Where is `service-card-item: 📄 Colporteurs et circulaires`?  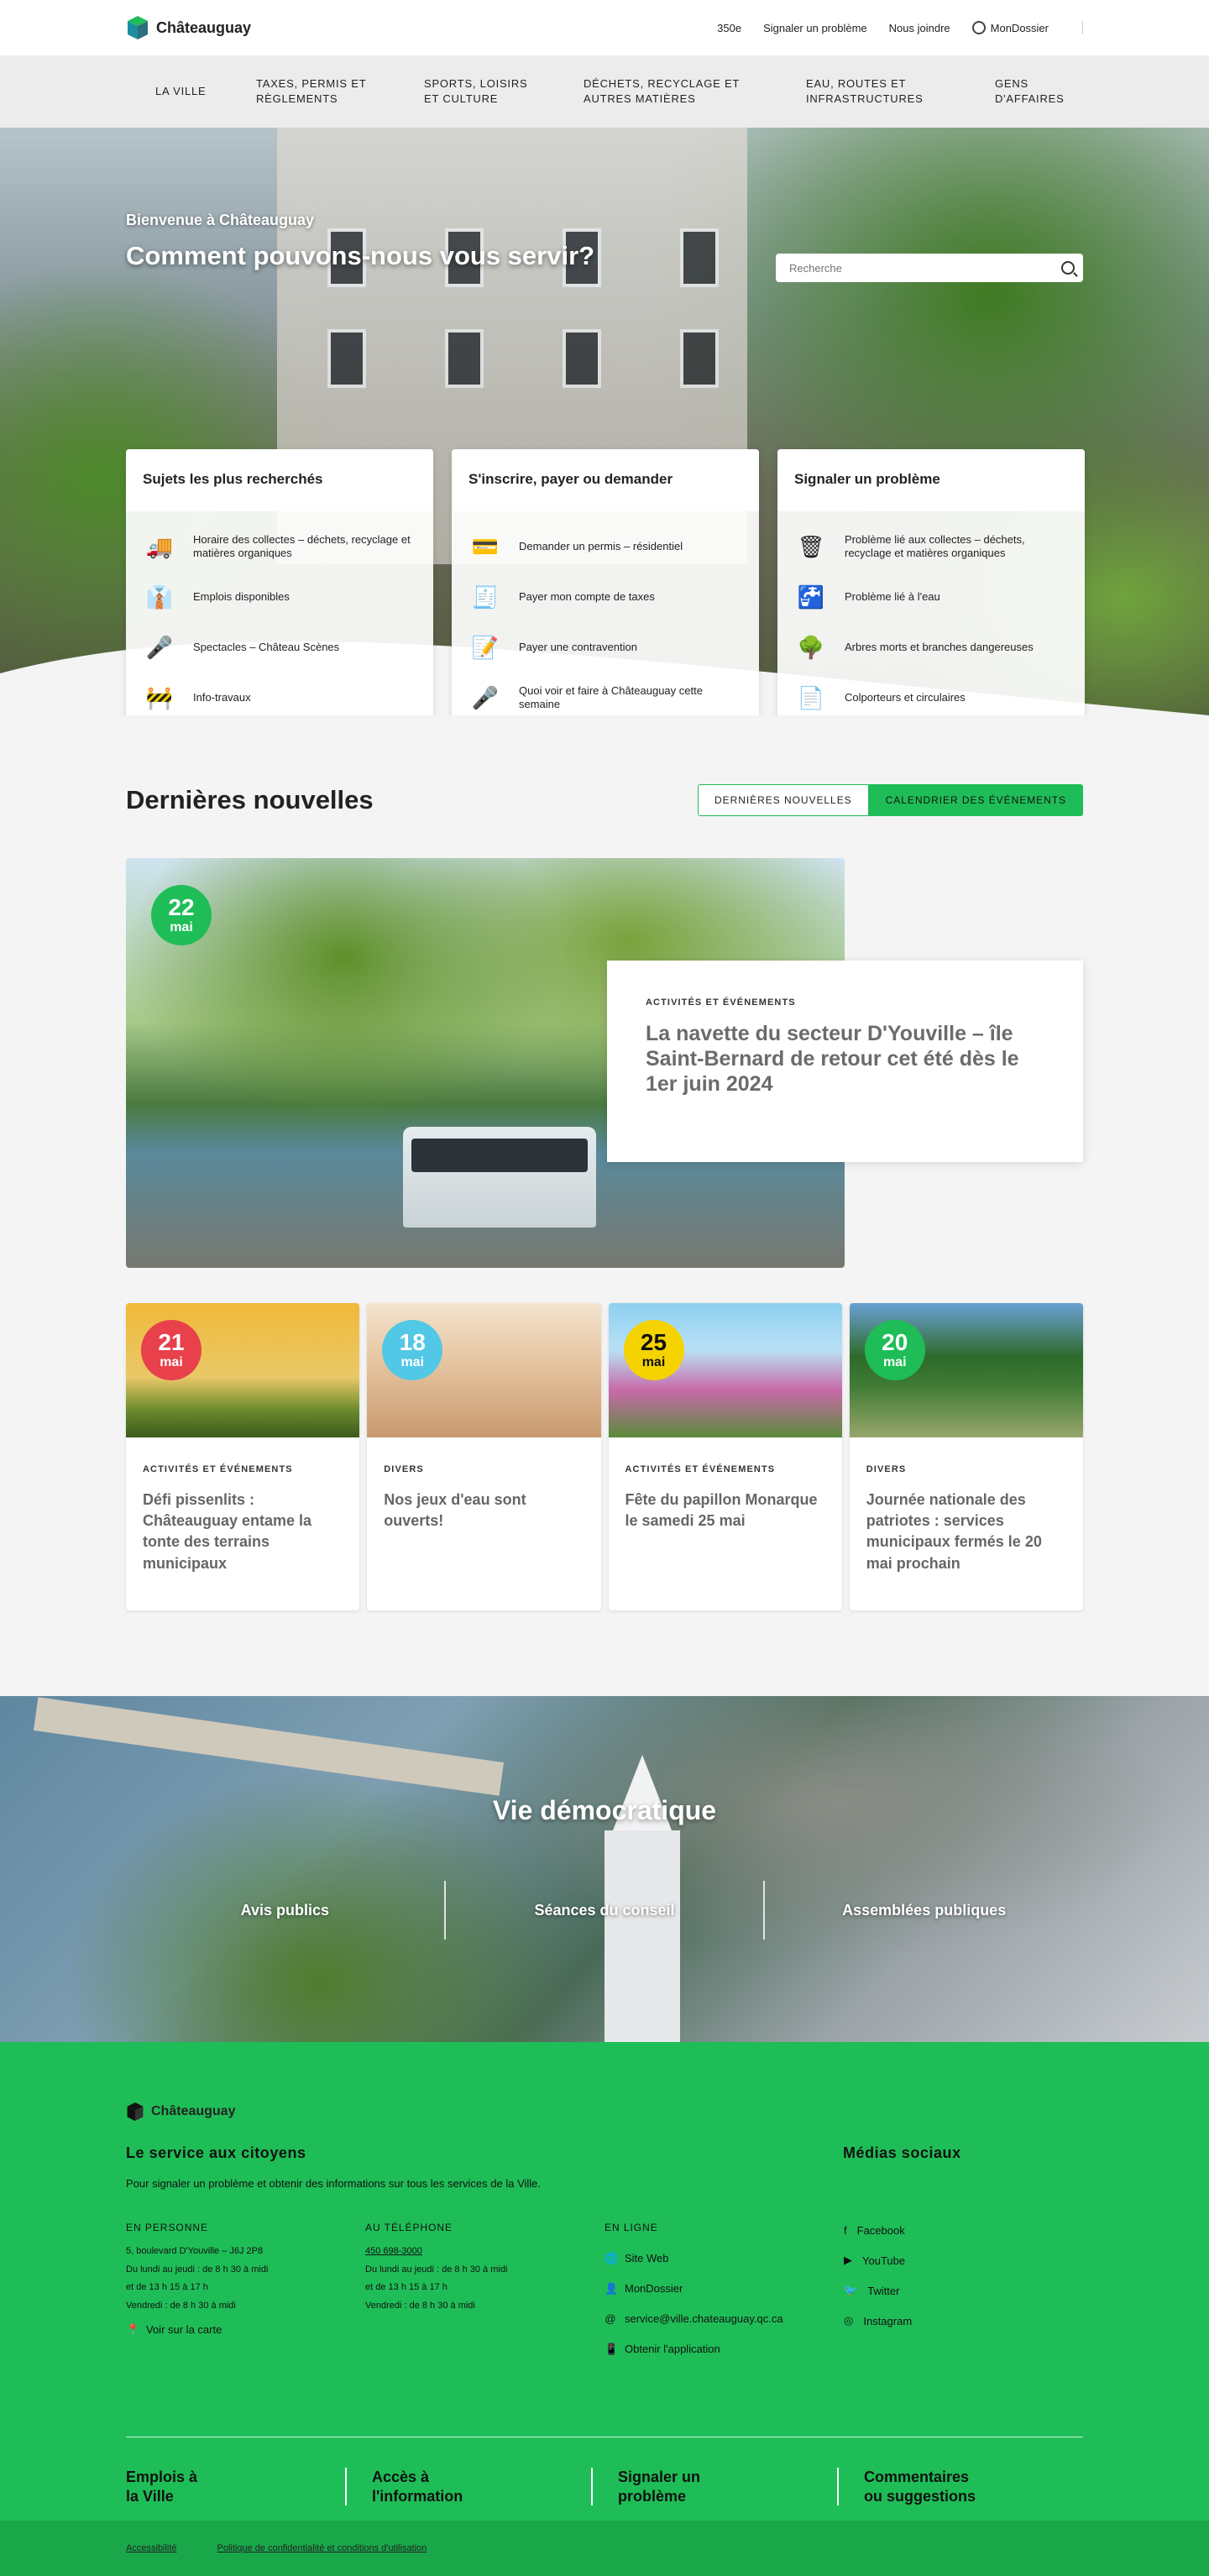
service-card-item: 📄 Colporteurs et circulaires is located at coordinates (931, 694).